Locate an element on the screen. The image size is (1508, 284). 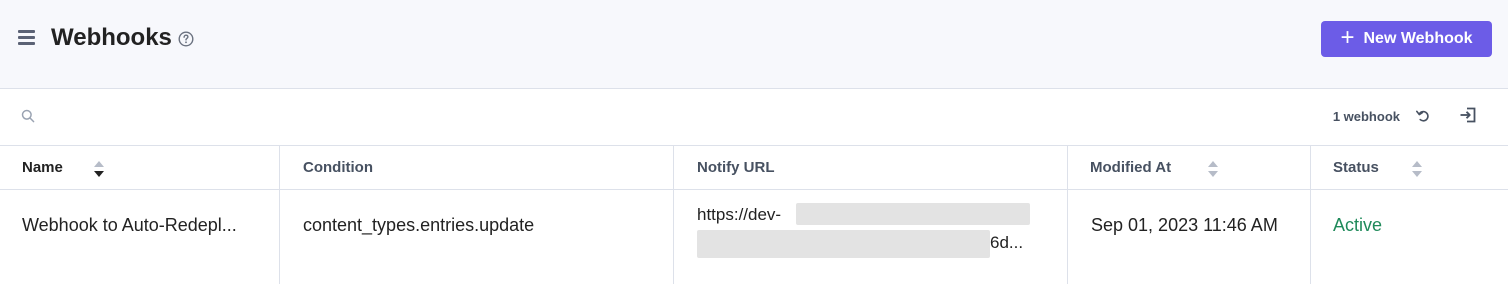
new-webhook-label: New Webhook is located at coordinates (1418, 38).